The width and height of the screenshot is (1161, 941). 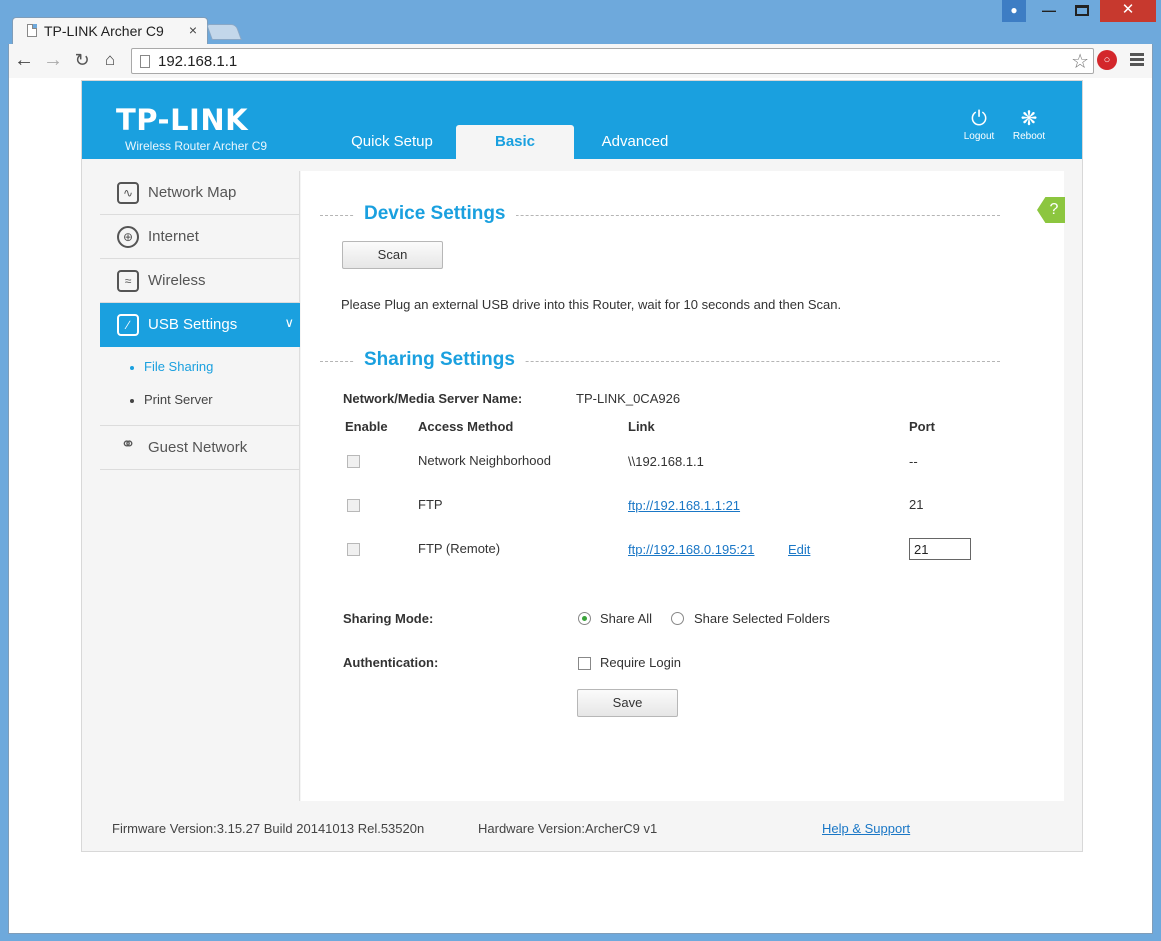 I want to click on tab-advanced: Advanced, so click(x=635, y=142).